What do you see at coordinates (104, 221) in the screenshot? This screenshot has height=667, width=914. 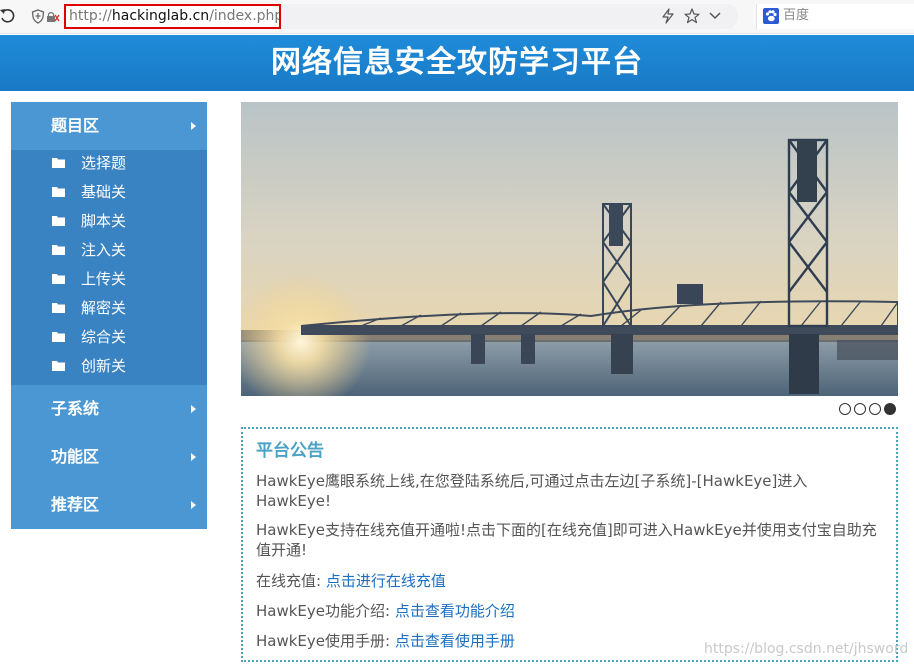 I see `sidebar-item-label: 脚本关` at bounding box center [104, 221].